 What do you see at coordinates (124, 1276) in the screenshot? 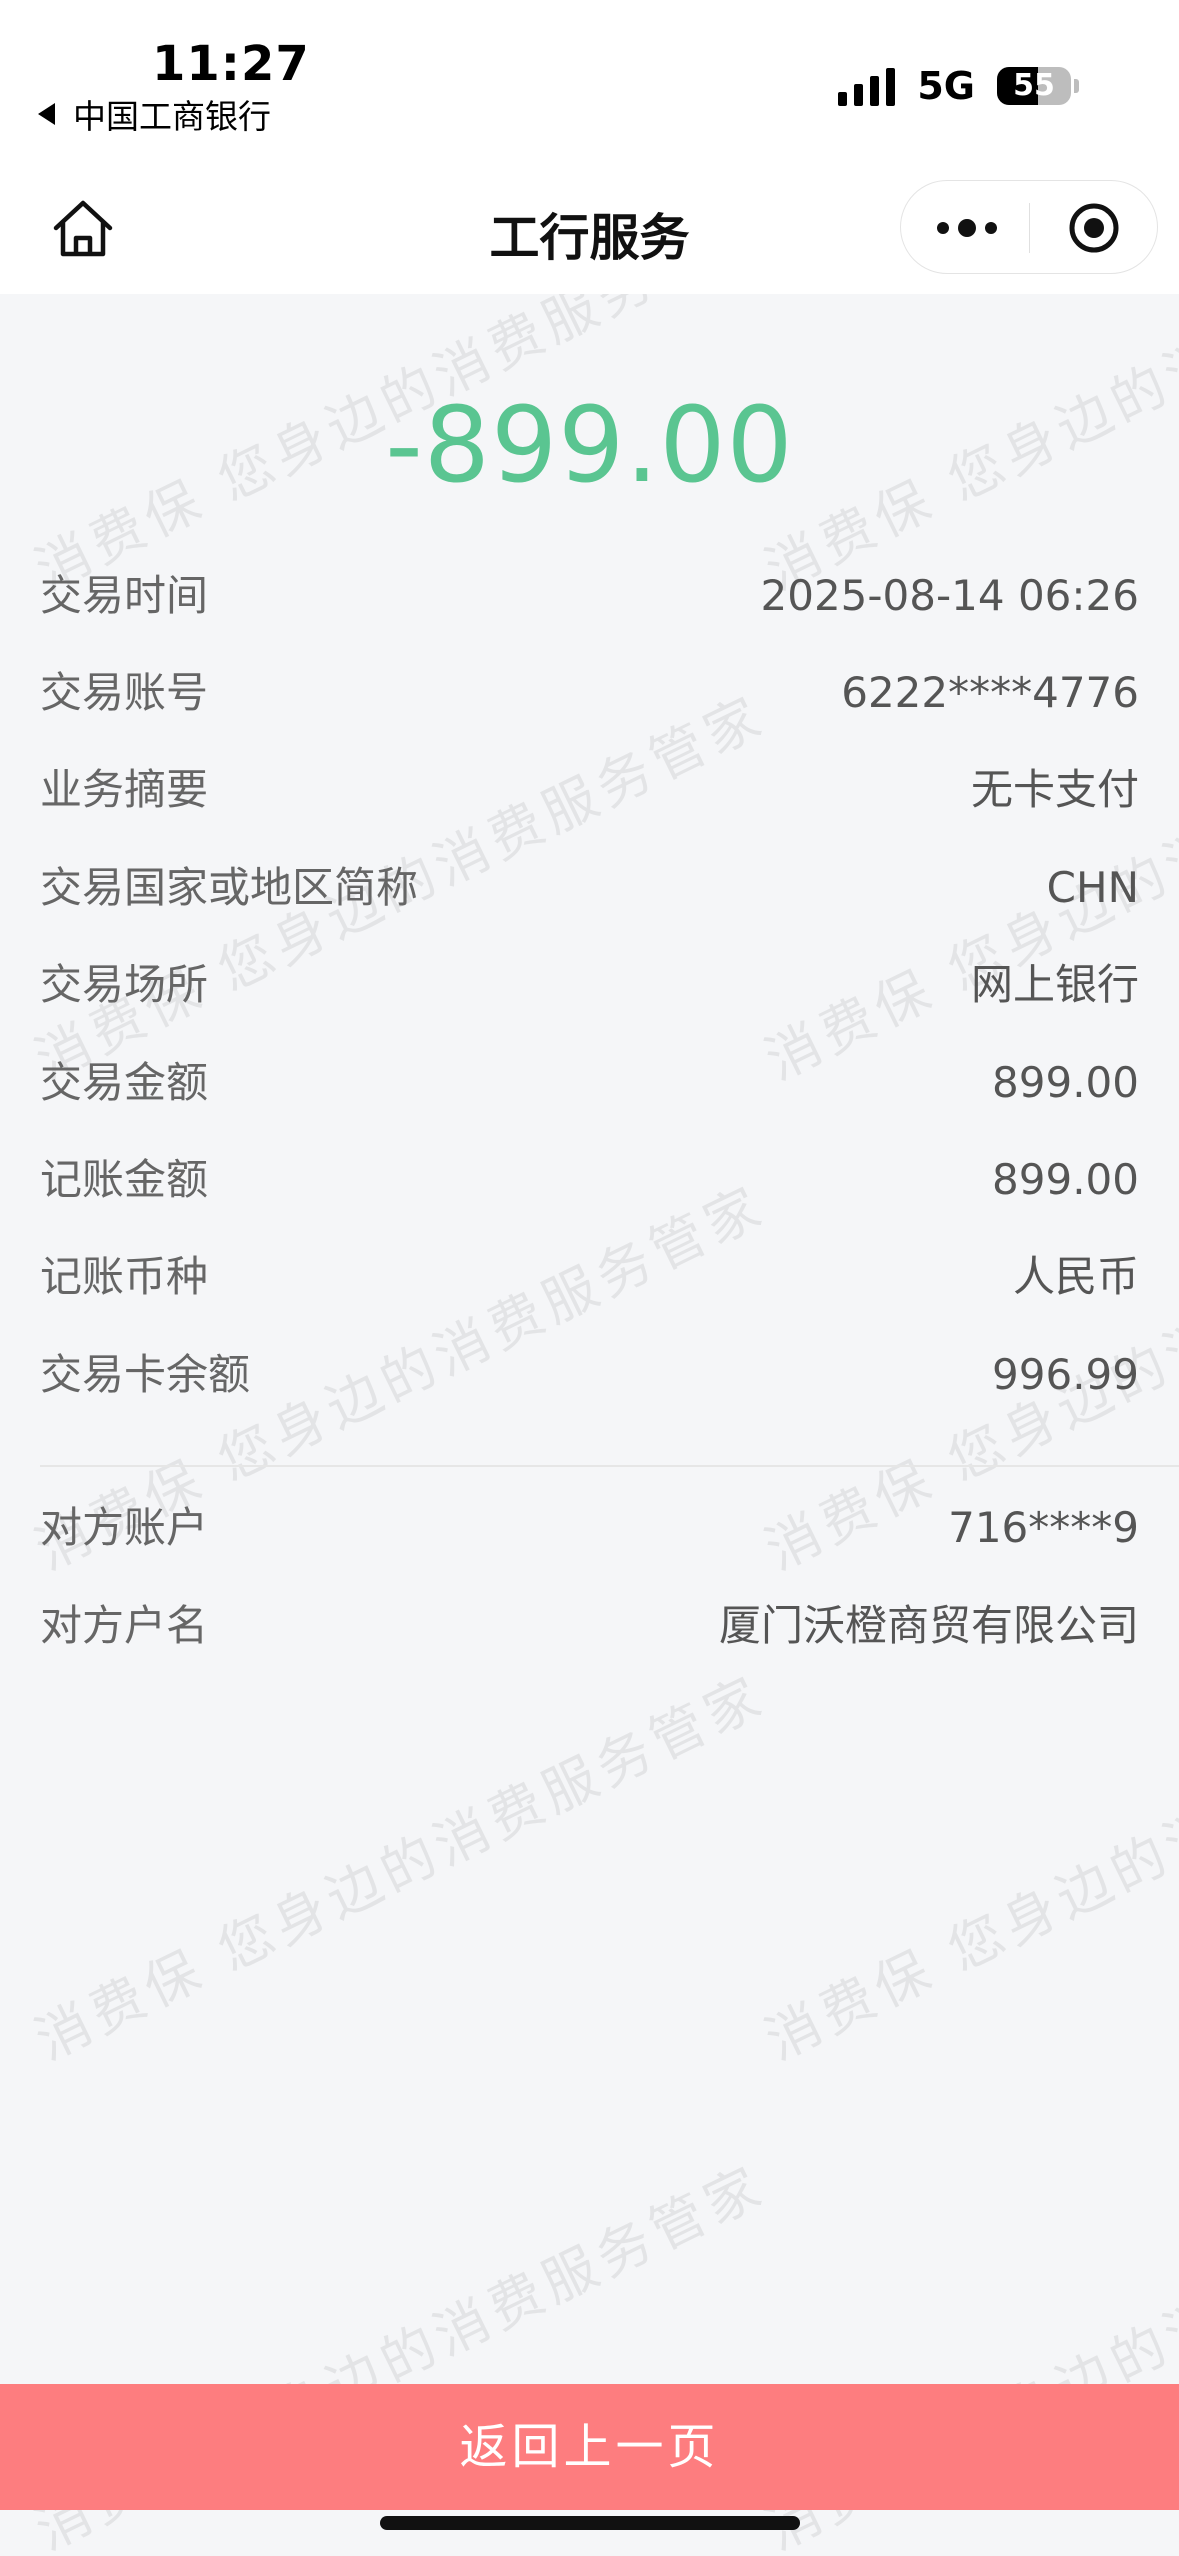
I see `detail-label: 记账币种` at bounding box center [124, 1276].